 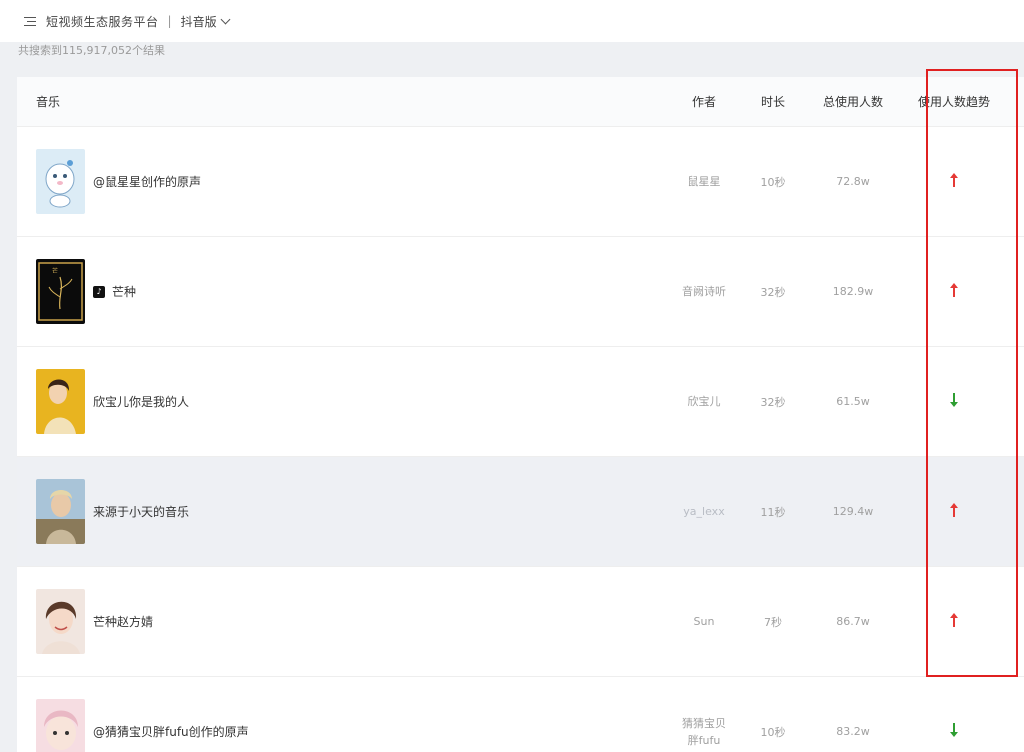 I want to click on duration: 7秒, so click(x=773, y=622).